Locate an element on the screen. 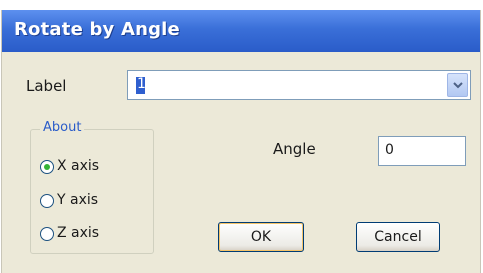 Image resolution: width=483 pixels, height=273 pixels. cancel-button: Cancel is located at coordinates (398, 237).